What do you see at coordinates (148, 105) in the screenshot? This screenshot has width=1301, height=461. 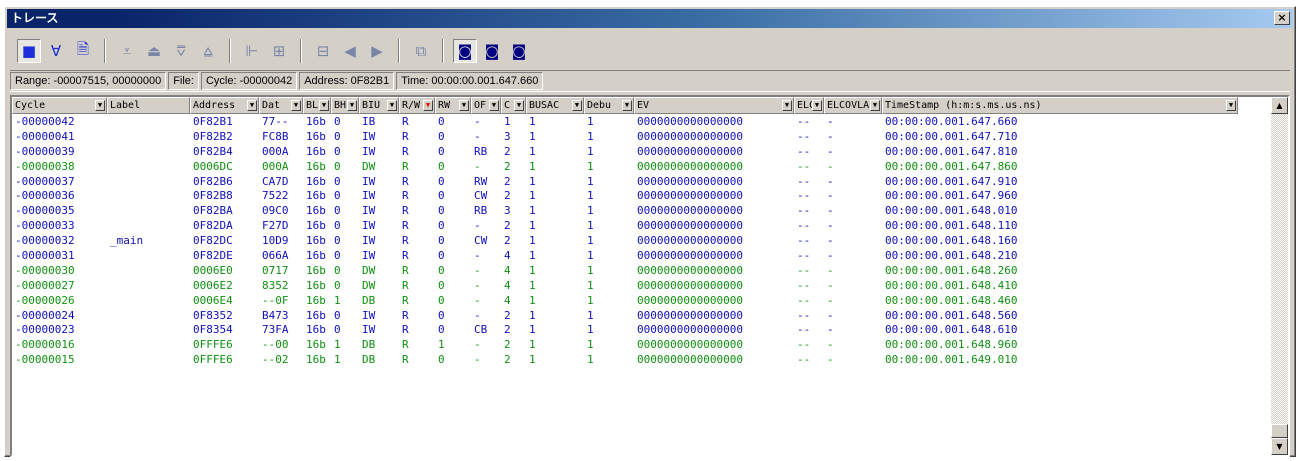 I see `column-header: Label` at bounding box center [148, 105].